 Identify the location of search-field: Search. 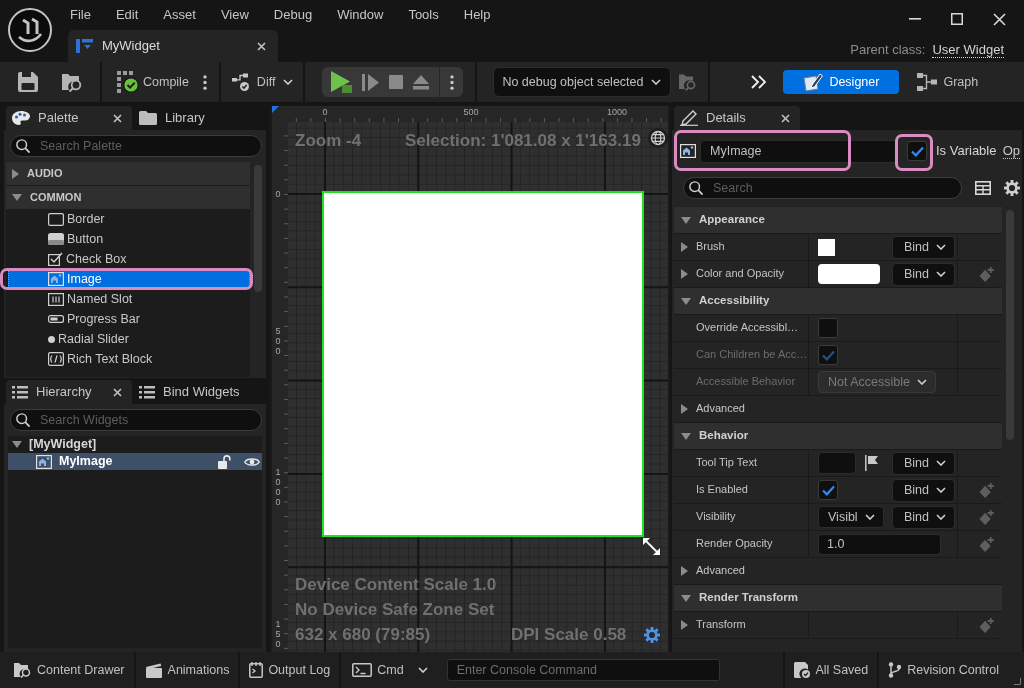
(822, 188).